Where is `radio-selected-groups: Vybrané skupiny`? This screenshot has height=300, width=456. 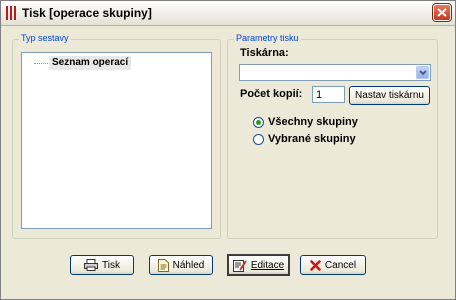 radio-selected-groups: Vybrané skupiny is located at coordinates (304, 139).